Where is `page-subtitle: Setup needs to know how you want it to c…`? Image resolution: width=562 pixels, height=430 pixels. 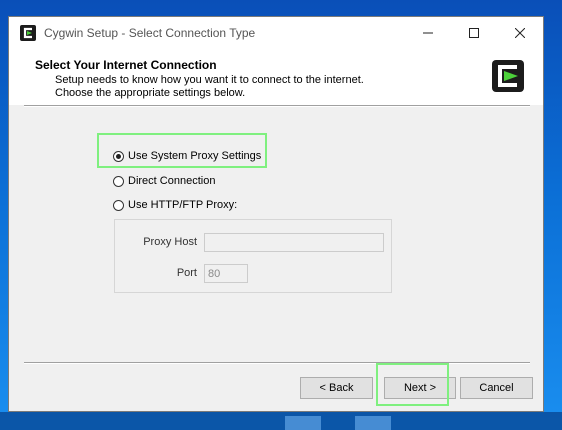
page-subtitle: Setup needs to know how you want it to c… is located at coordinates (209, 86).